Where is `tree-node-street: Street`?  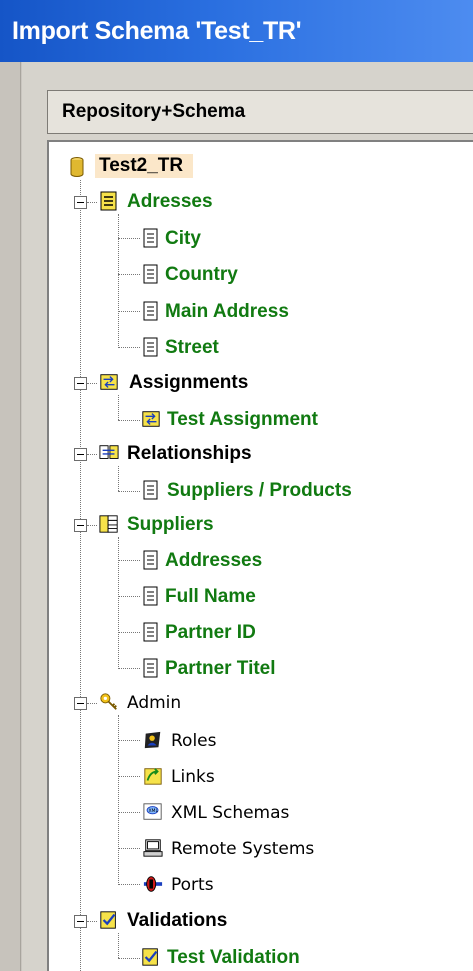
tree-node-street: Street is located at coordinates (192, 348).